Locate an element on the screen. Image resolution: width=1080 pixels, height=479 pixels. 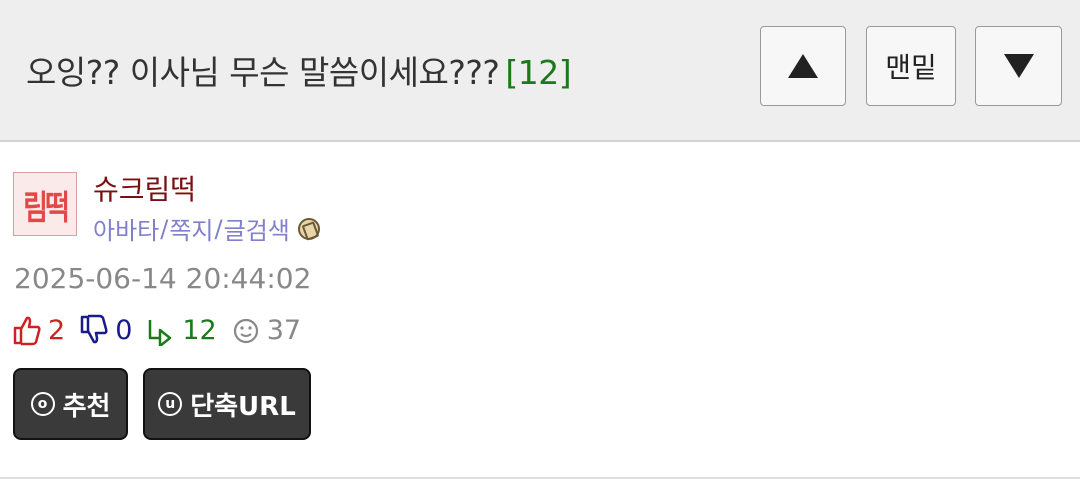
post-date: 2025-06-14 20:44:02 is located at coordinates (163, 278).